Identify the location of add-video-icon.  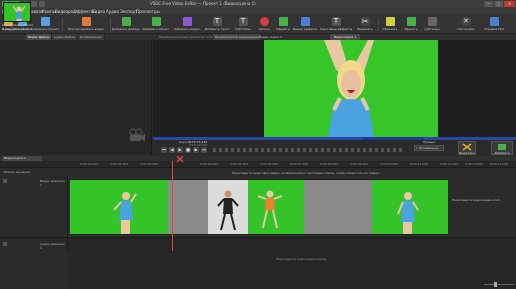
(187, 21).